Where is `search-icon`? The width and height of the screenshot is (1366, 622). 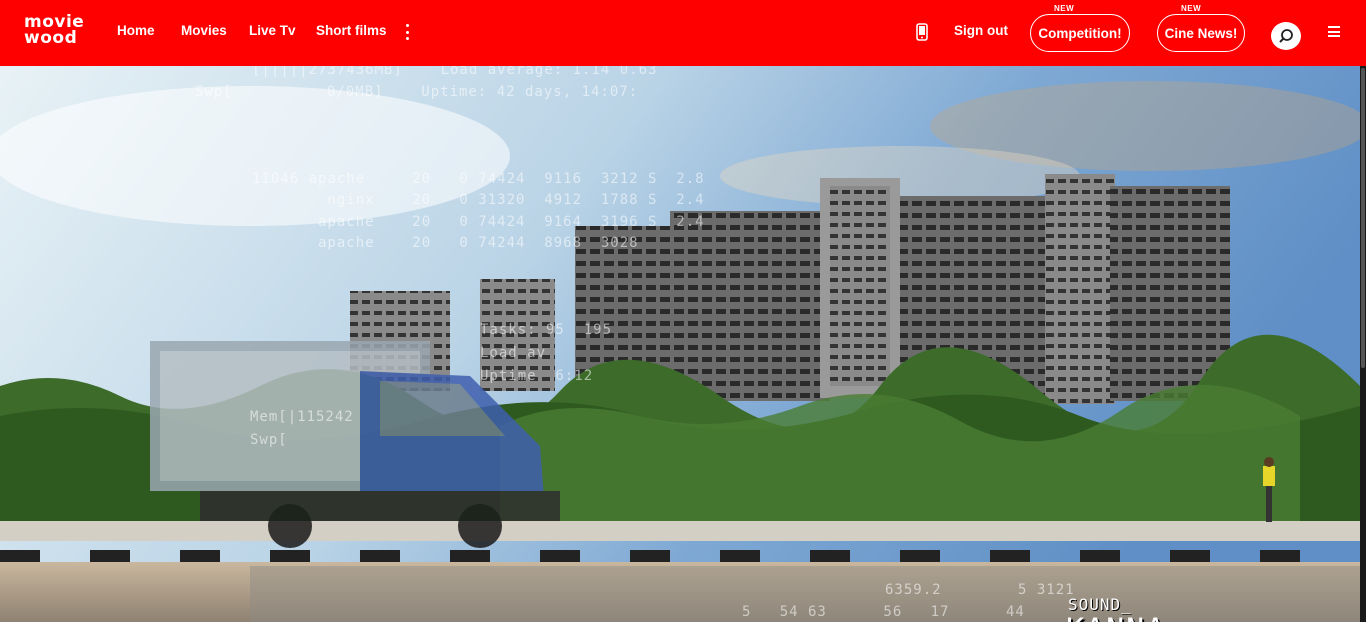
search-icon is located at coordinates (1286, 36).